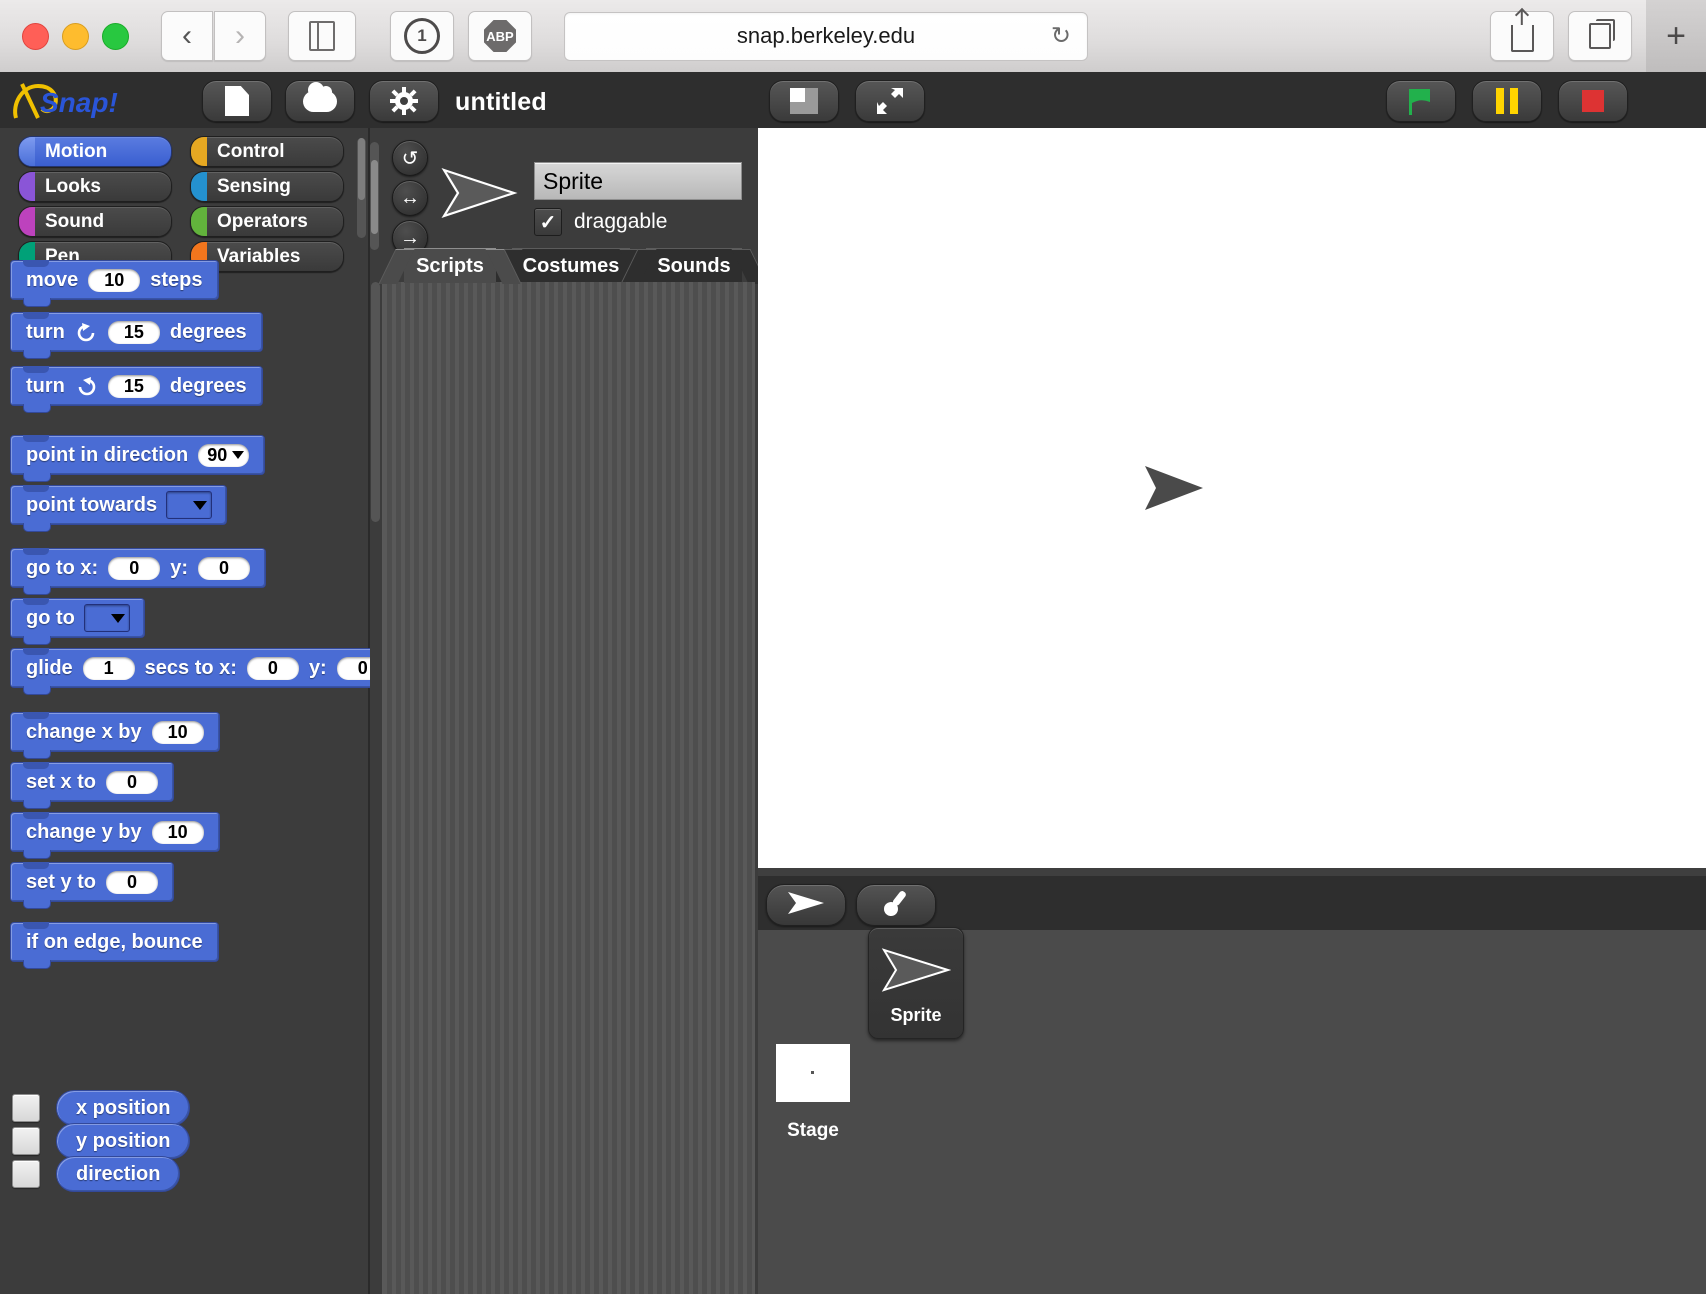 The width and height of the screenshot is (1706, 1294). I want to click on sprite-header: ↺ ↔ → Sprite ✓ draggable, so click(570, 196).